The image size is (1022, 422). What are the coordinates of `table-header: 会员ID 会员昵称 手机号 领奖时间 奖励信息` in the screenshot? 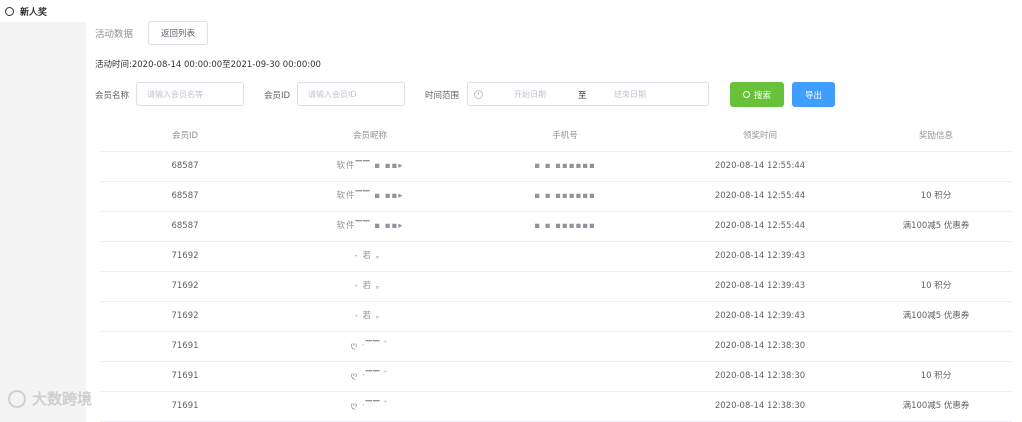 It's located at (556, 137).